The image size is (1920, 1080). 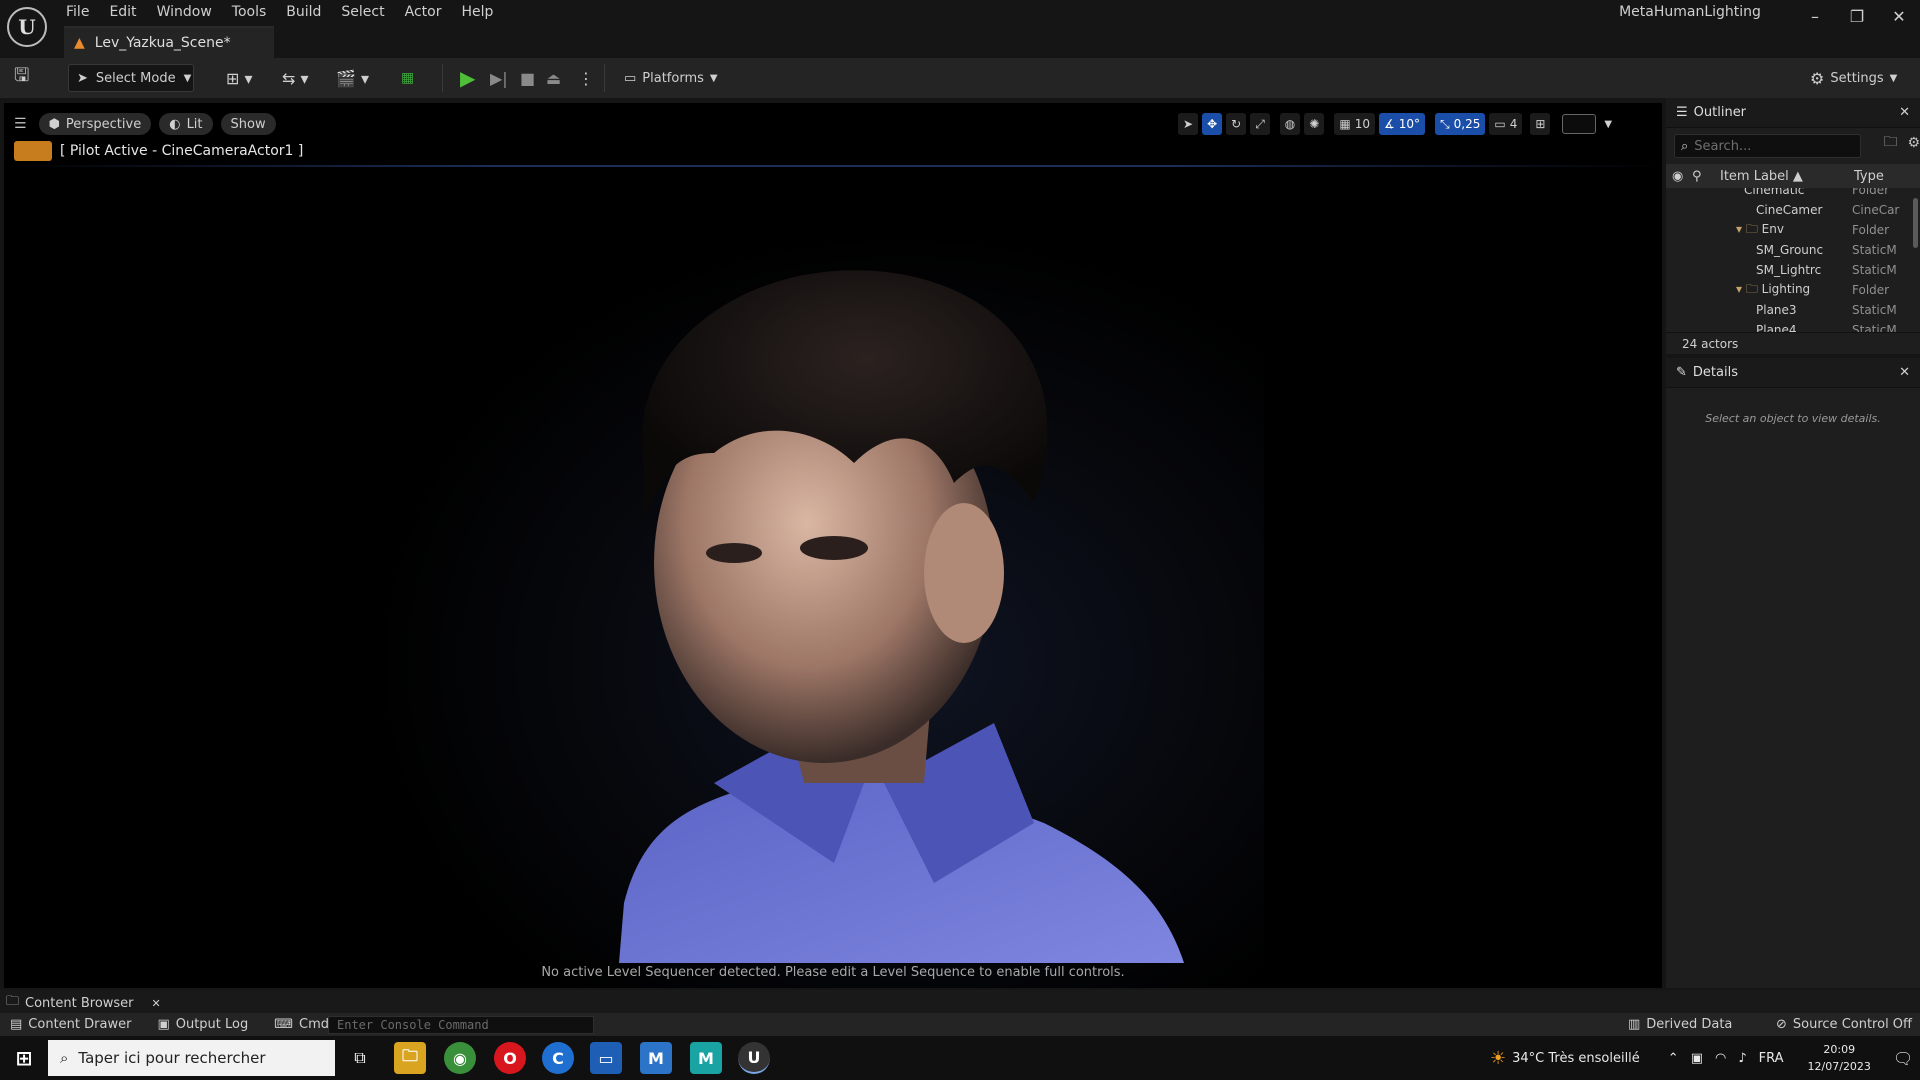 What do you see at coordinates (558, 1058) in the screenshot?
I see `app-c-icon: C` at bounding box center [558, 1058].